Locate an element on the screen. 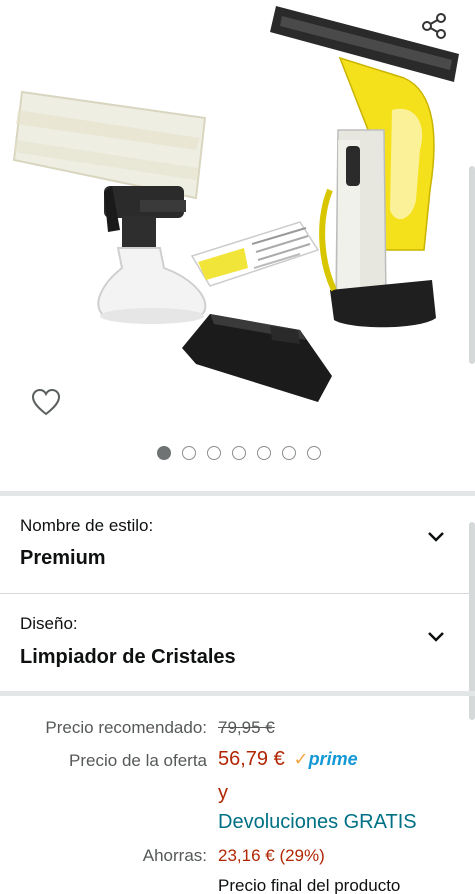  prime-badge: ✓ prime is located at coordinates (325, 759).